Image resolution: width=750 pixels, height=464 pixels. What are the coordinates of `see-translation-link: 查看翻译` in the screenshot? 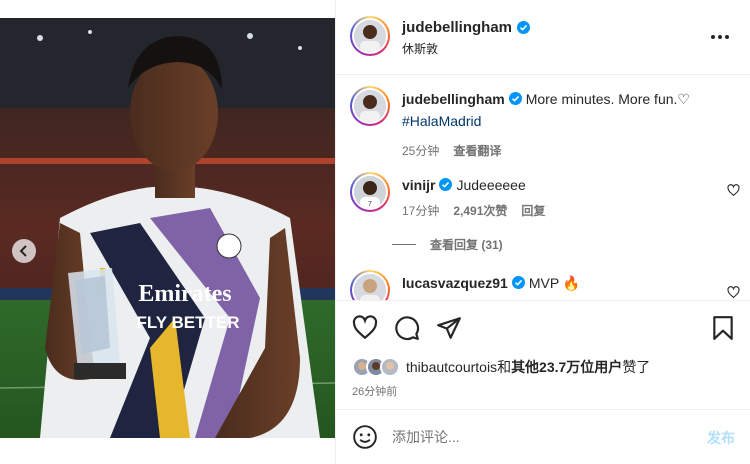 It's located at (477, 150).